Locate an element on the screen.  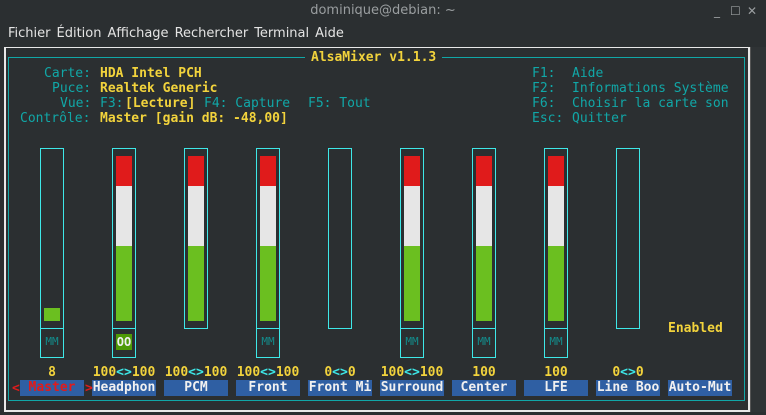
card-label: Carte: is located at coordinates (67, 73).